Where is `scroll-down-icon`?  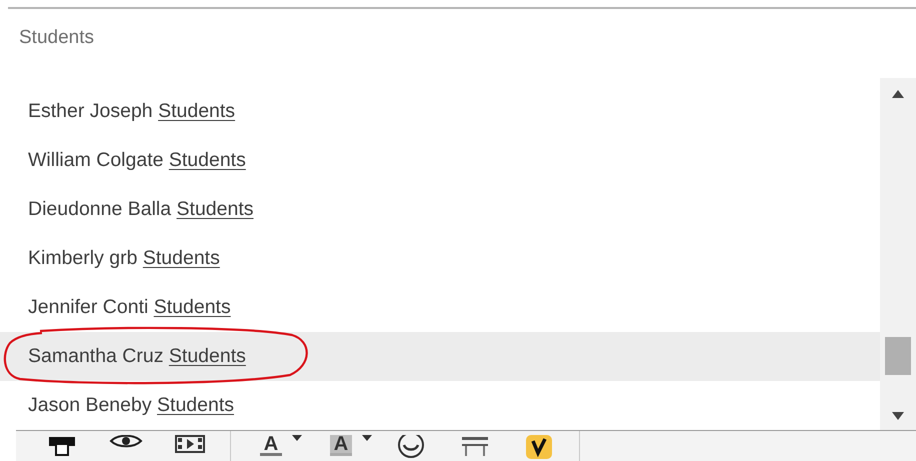
scroll-down-icon is located at coordinates (898, 416).